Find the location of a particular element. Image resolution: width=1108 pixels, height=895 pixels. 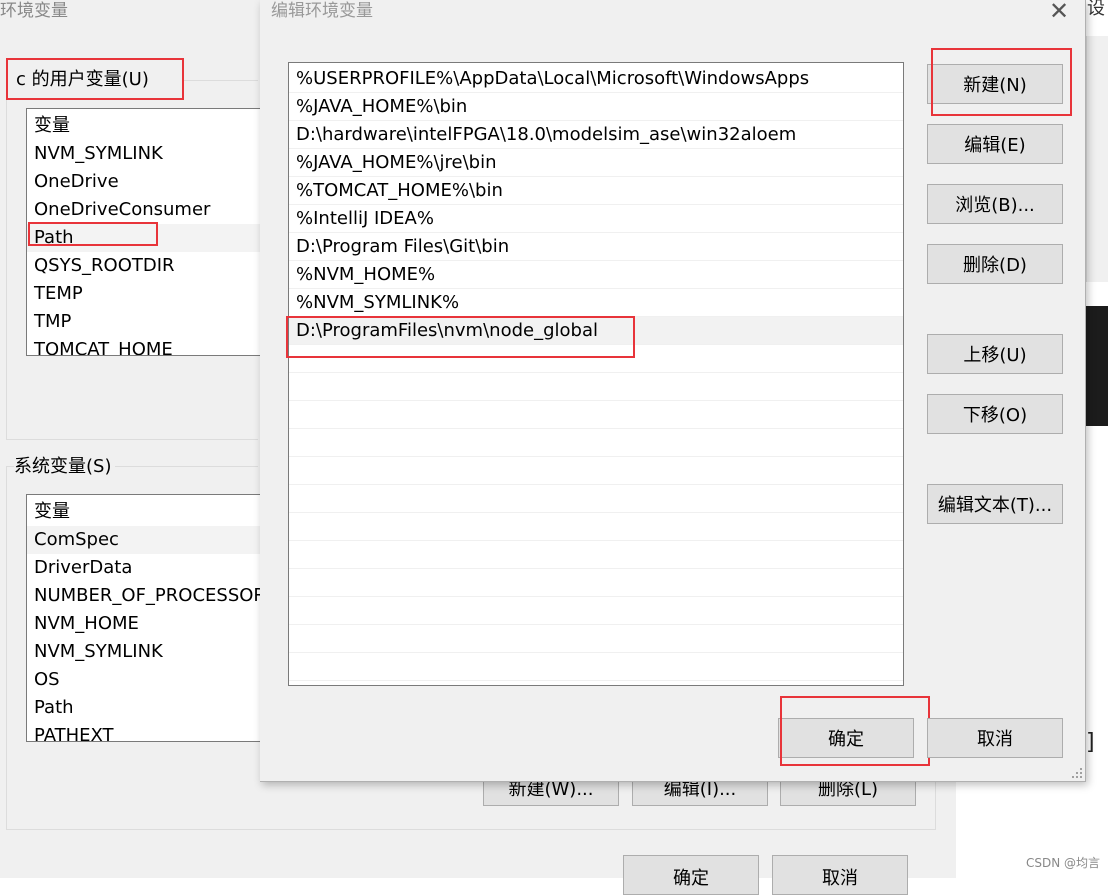

list-item: PATHEXT is located at coordinates (146, 731).